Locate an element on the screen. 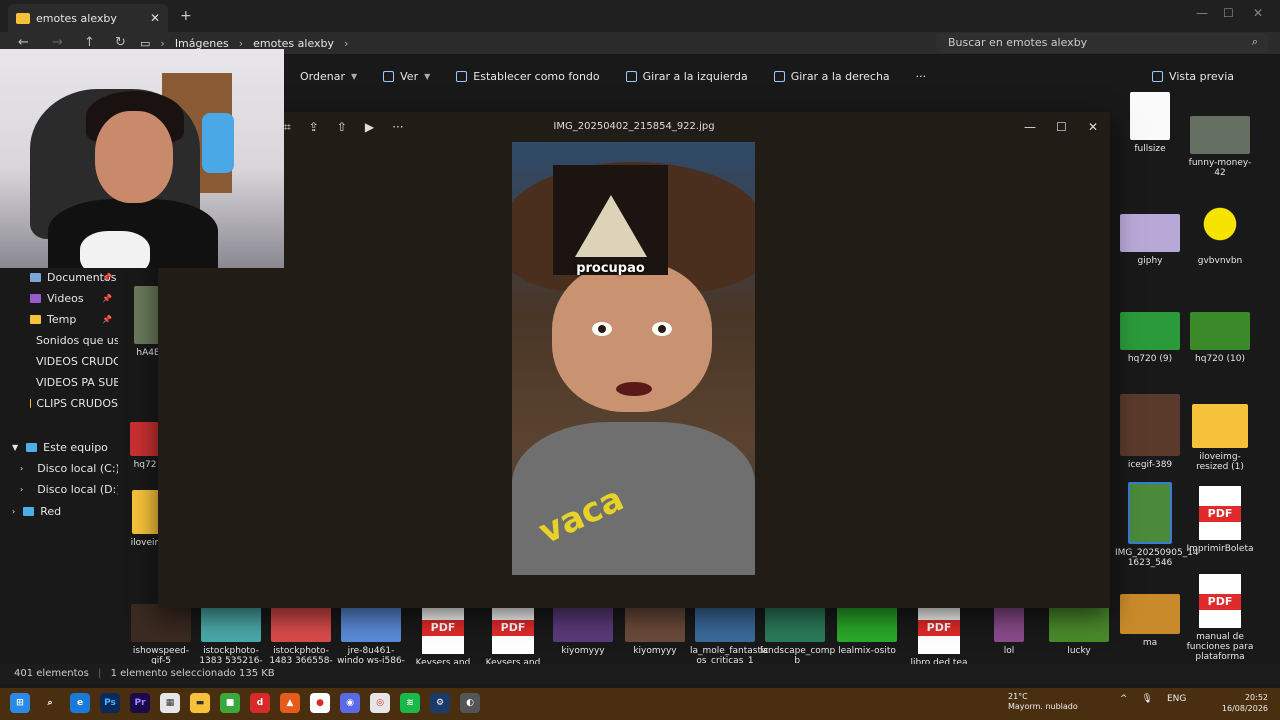 This screenshot has height=720, width=1280. clock-date: 16/08/2026 is located at coordinates (1244, 708).